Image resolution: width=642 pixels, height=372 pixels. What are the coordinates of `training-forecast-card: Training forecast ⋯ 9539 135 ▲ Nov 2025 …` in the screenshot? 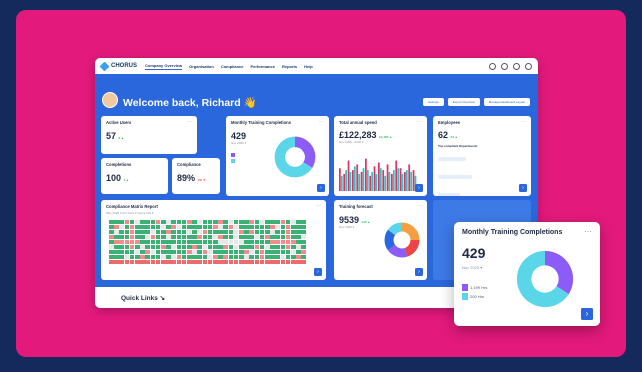 It's located at (380, 240).